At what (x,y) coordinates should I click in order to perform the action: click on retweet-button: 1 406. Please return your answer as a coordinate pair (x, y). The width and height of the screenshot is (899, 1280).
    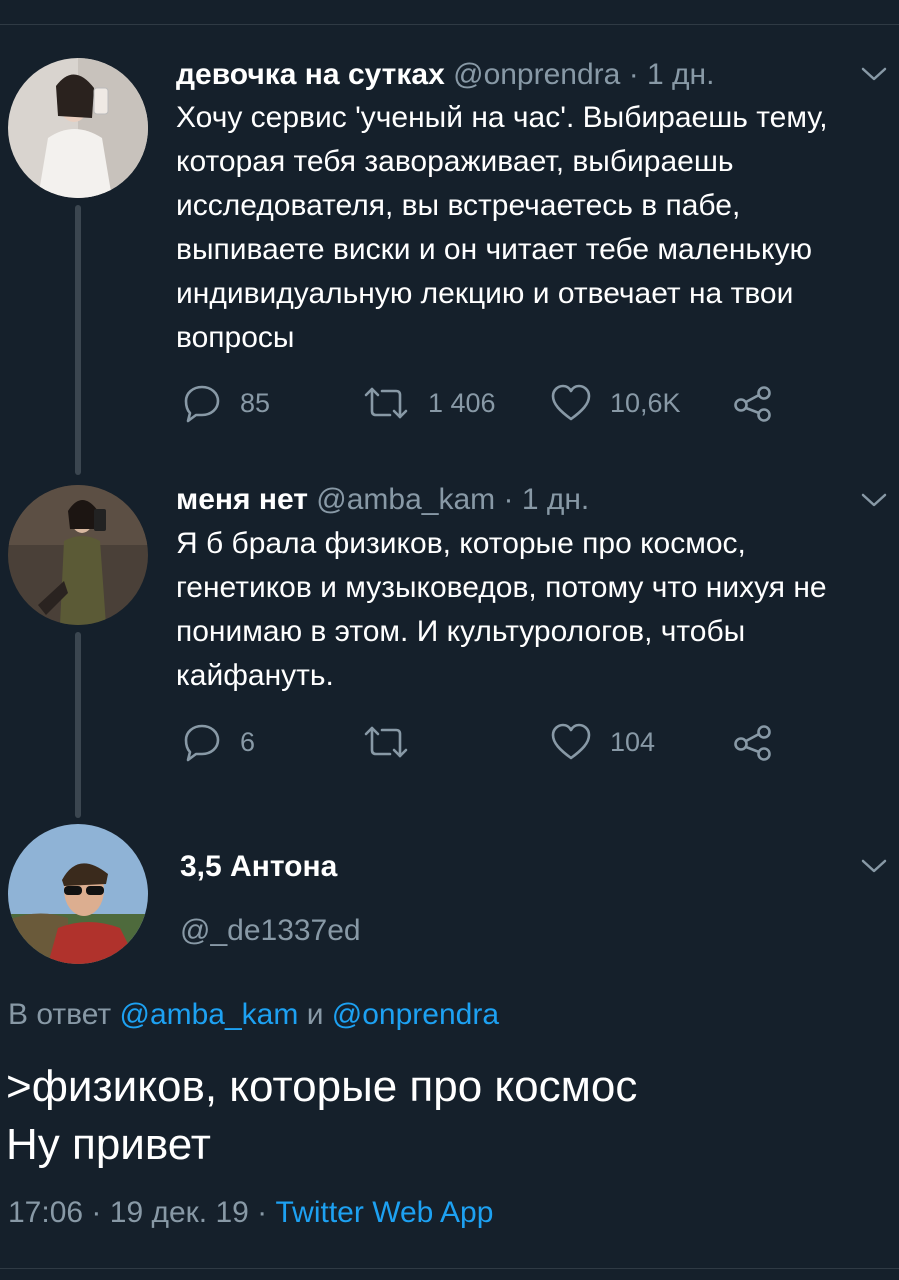
    Looking at the image, I should click on (429, 403).